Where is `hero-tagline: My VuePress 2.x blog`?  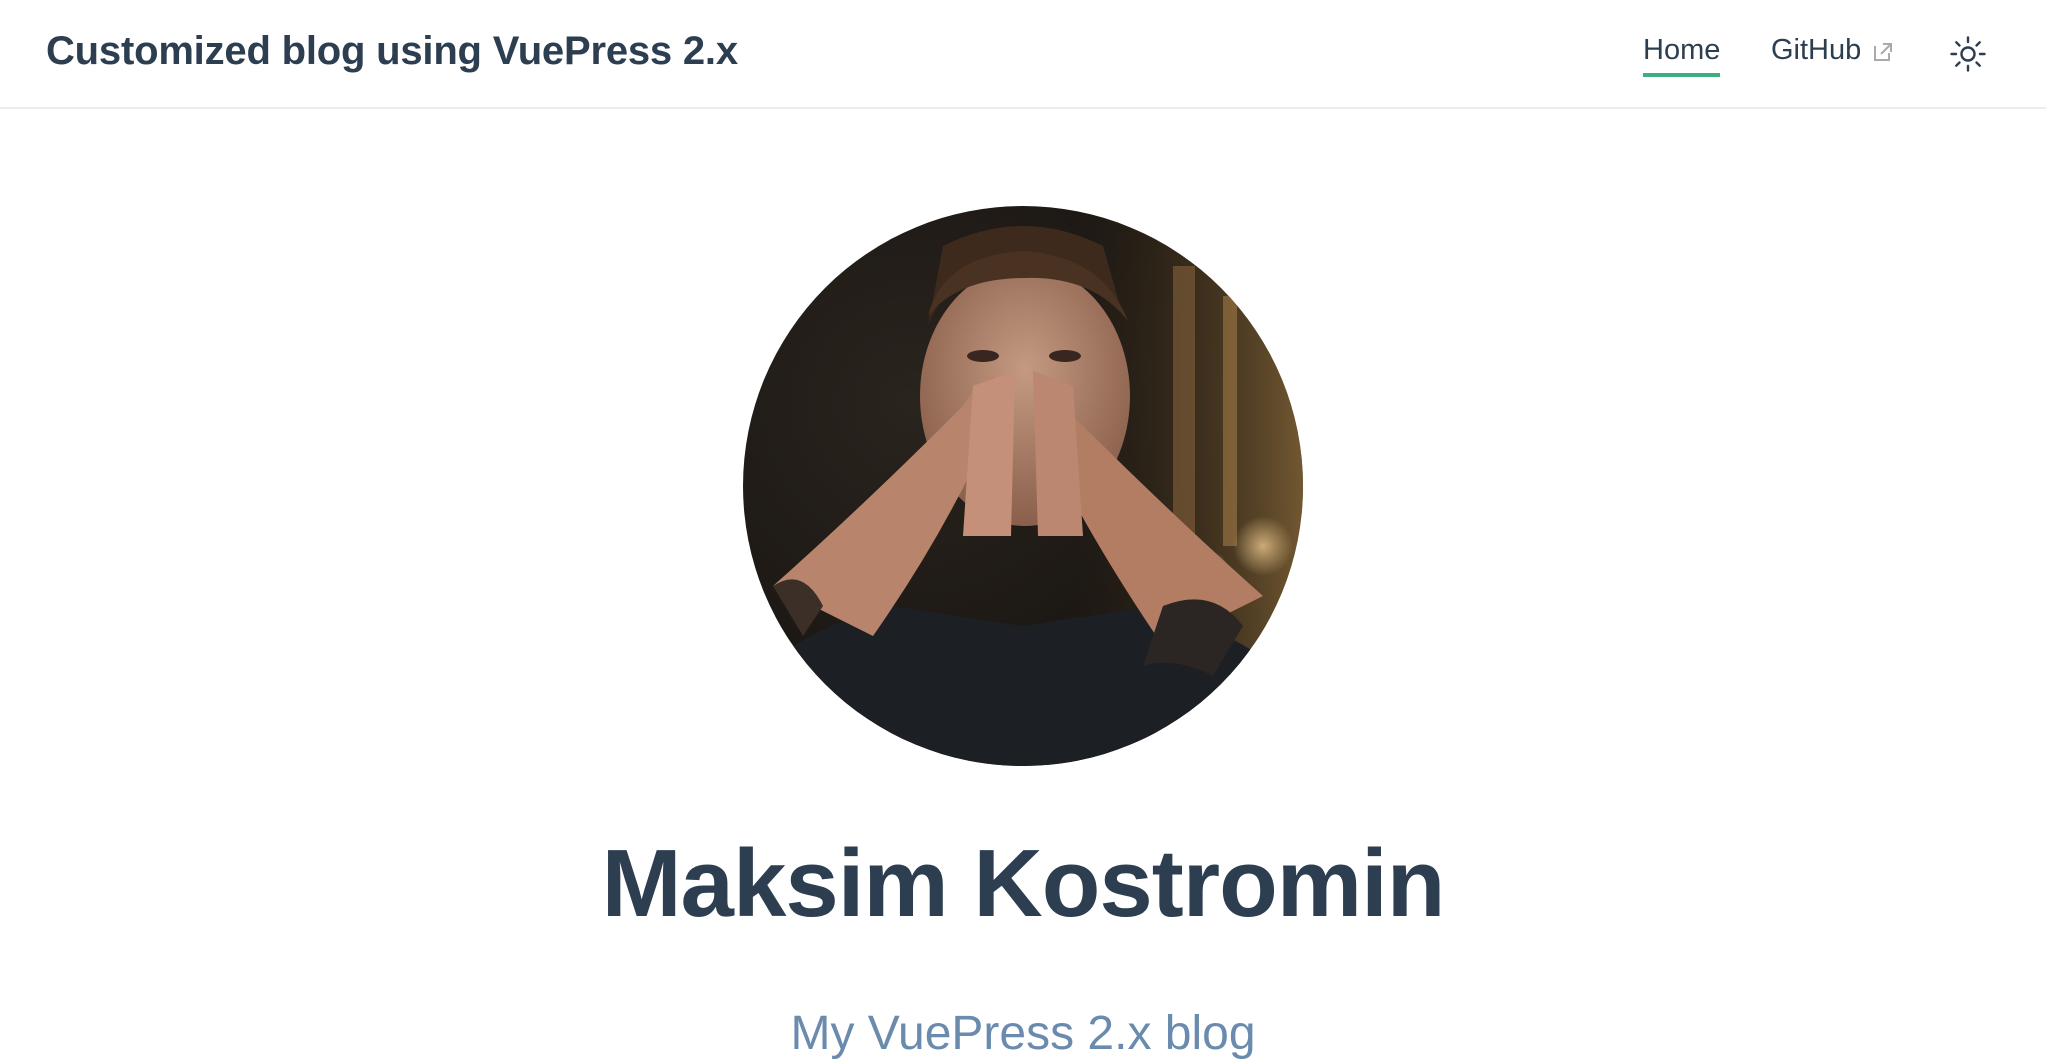 hero-tagline: My VuePress 2.x blog is located at coordinates (1023, 1033).